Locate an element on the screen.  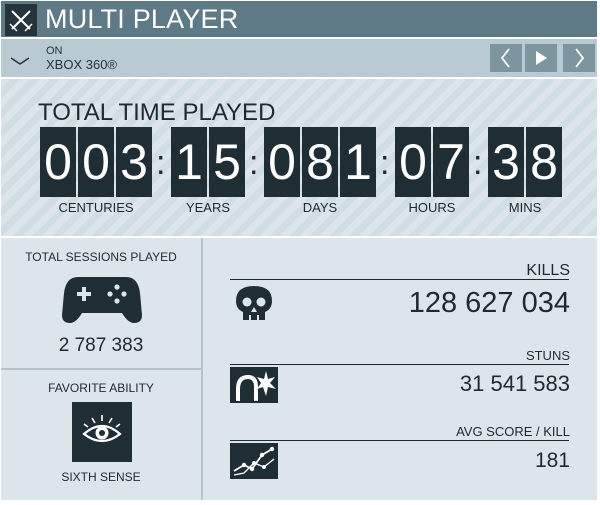
digit-days-3: 1 is located at coordinates (358, 162).